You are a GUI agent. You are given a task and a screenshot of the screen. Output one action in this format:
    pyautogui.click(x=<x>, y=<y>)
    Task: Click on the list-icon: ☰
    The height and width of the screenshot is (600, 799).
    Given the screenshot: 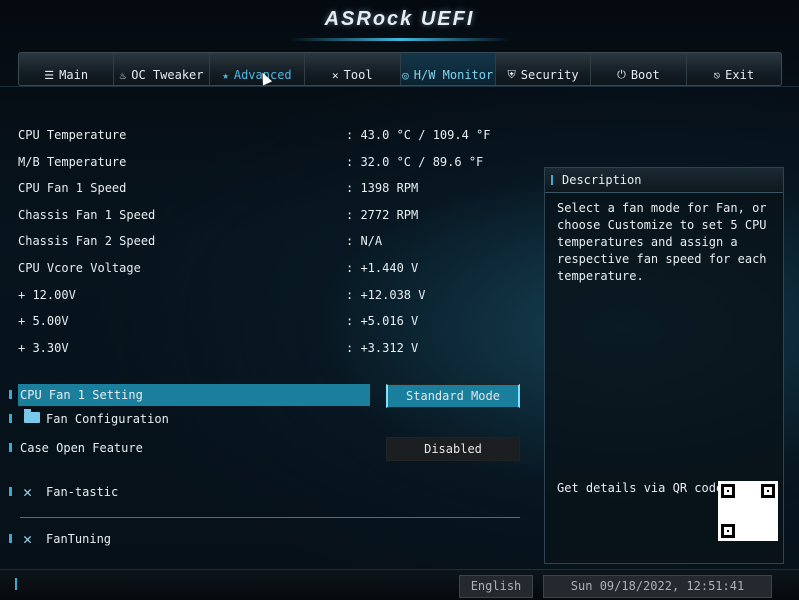 What is the action you would take?
    pyautogui.click(x=49, y=75)
    